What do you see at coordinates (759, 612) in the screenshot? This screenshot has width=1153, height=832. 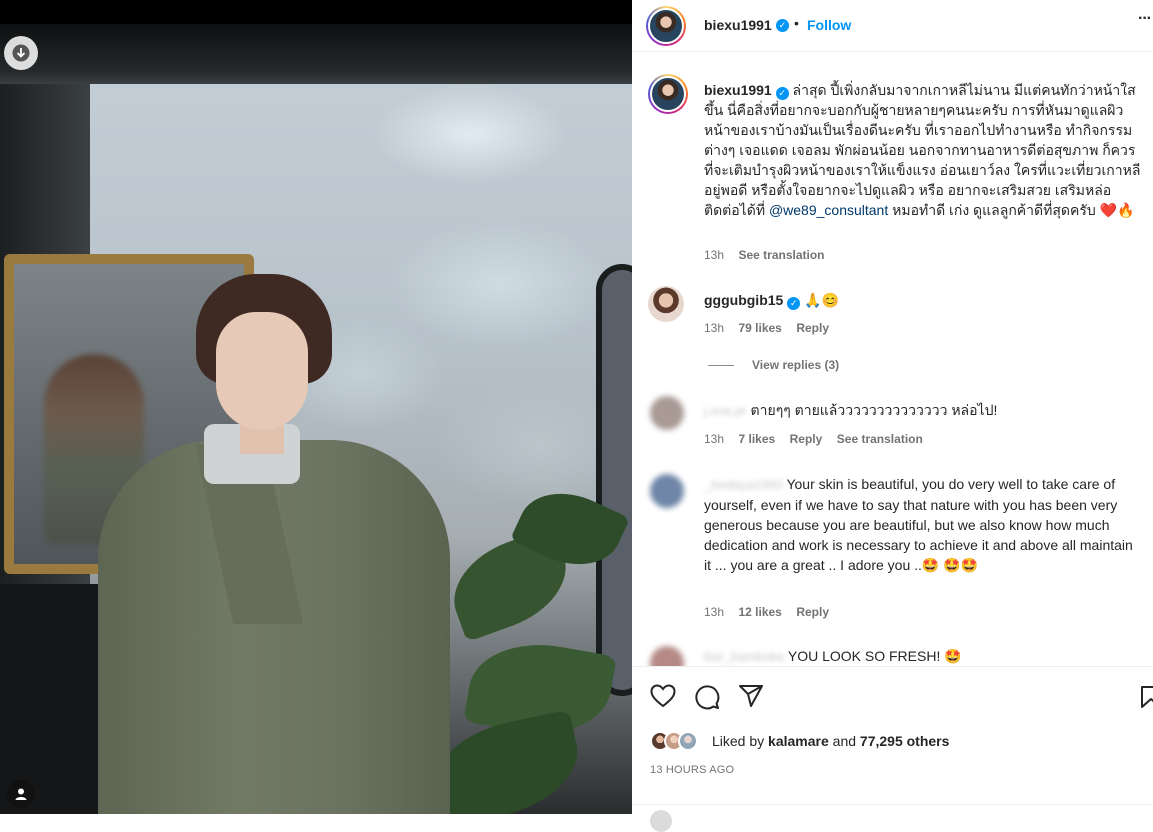 I see `comment-likes: 12 likes` at bounding box center [759, 612].